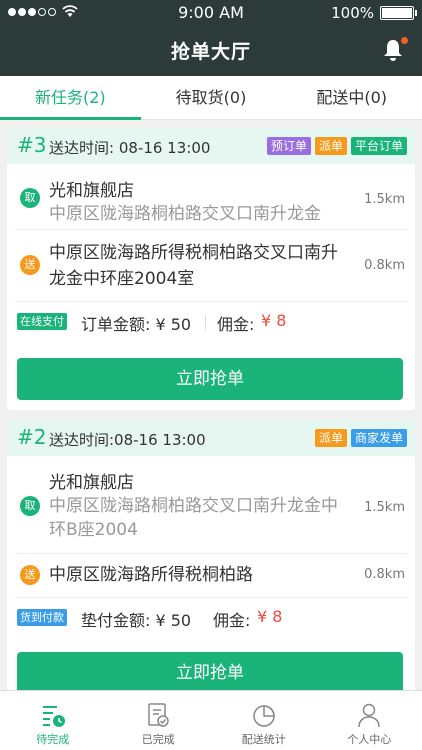 Image resolution: width=422 pixels, height=750 pixels. What do you see at coordinates (158, 715) in the screenshot?
I see `document-check-icon` at bounding box center [158, 715].